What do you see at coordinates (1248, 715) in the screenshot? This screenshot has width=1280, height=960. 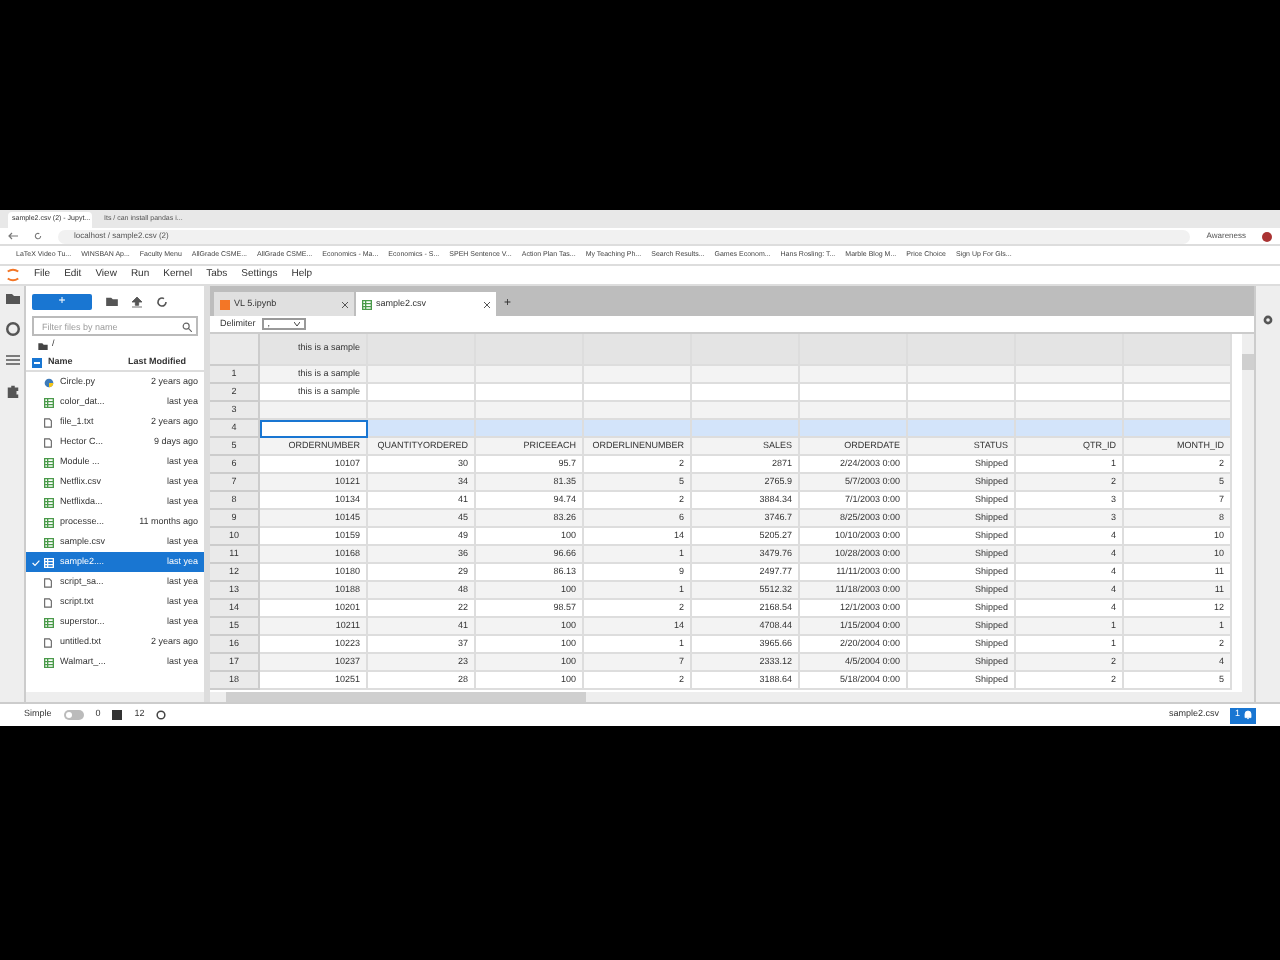 I see `bell-icon` at bounding box center [1248, 715].